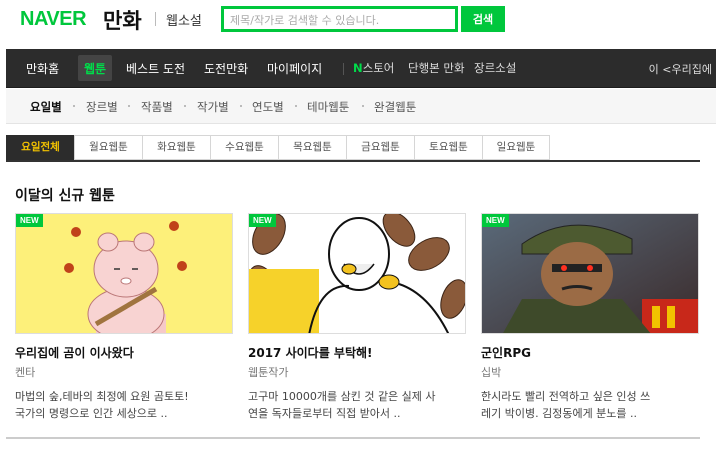 The width and height of the screenshot is (716, 454). I want to click on nav-ticker-text: 이 <우리집에, so click(680, 69).